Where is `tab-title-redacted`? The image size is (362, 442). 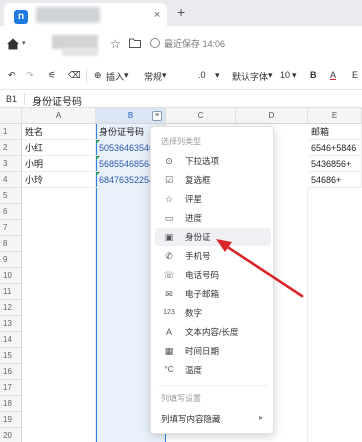 tab-title-redacted is located at coordinates (68, 15).